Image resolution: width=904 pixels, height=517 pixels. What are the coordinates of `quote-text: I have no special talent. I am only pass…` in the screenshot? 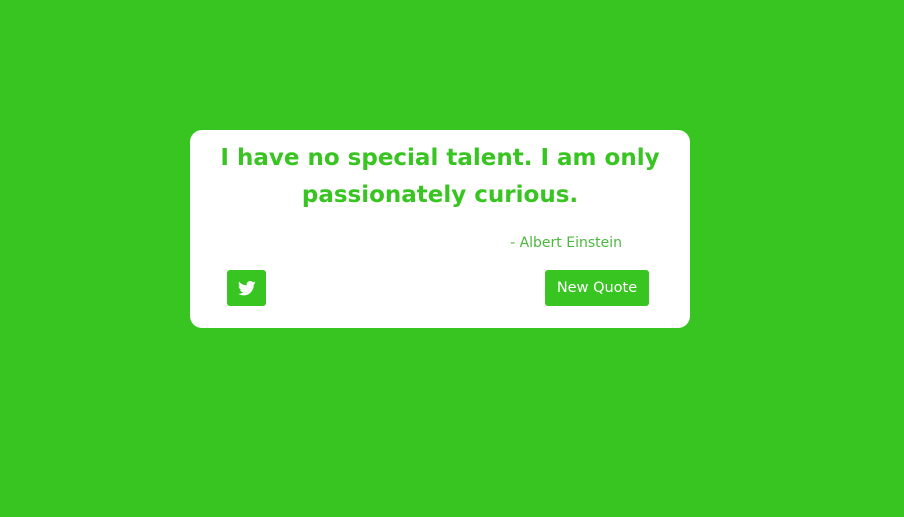 It's located at (440, 176).